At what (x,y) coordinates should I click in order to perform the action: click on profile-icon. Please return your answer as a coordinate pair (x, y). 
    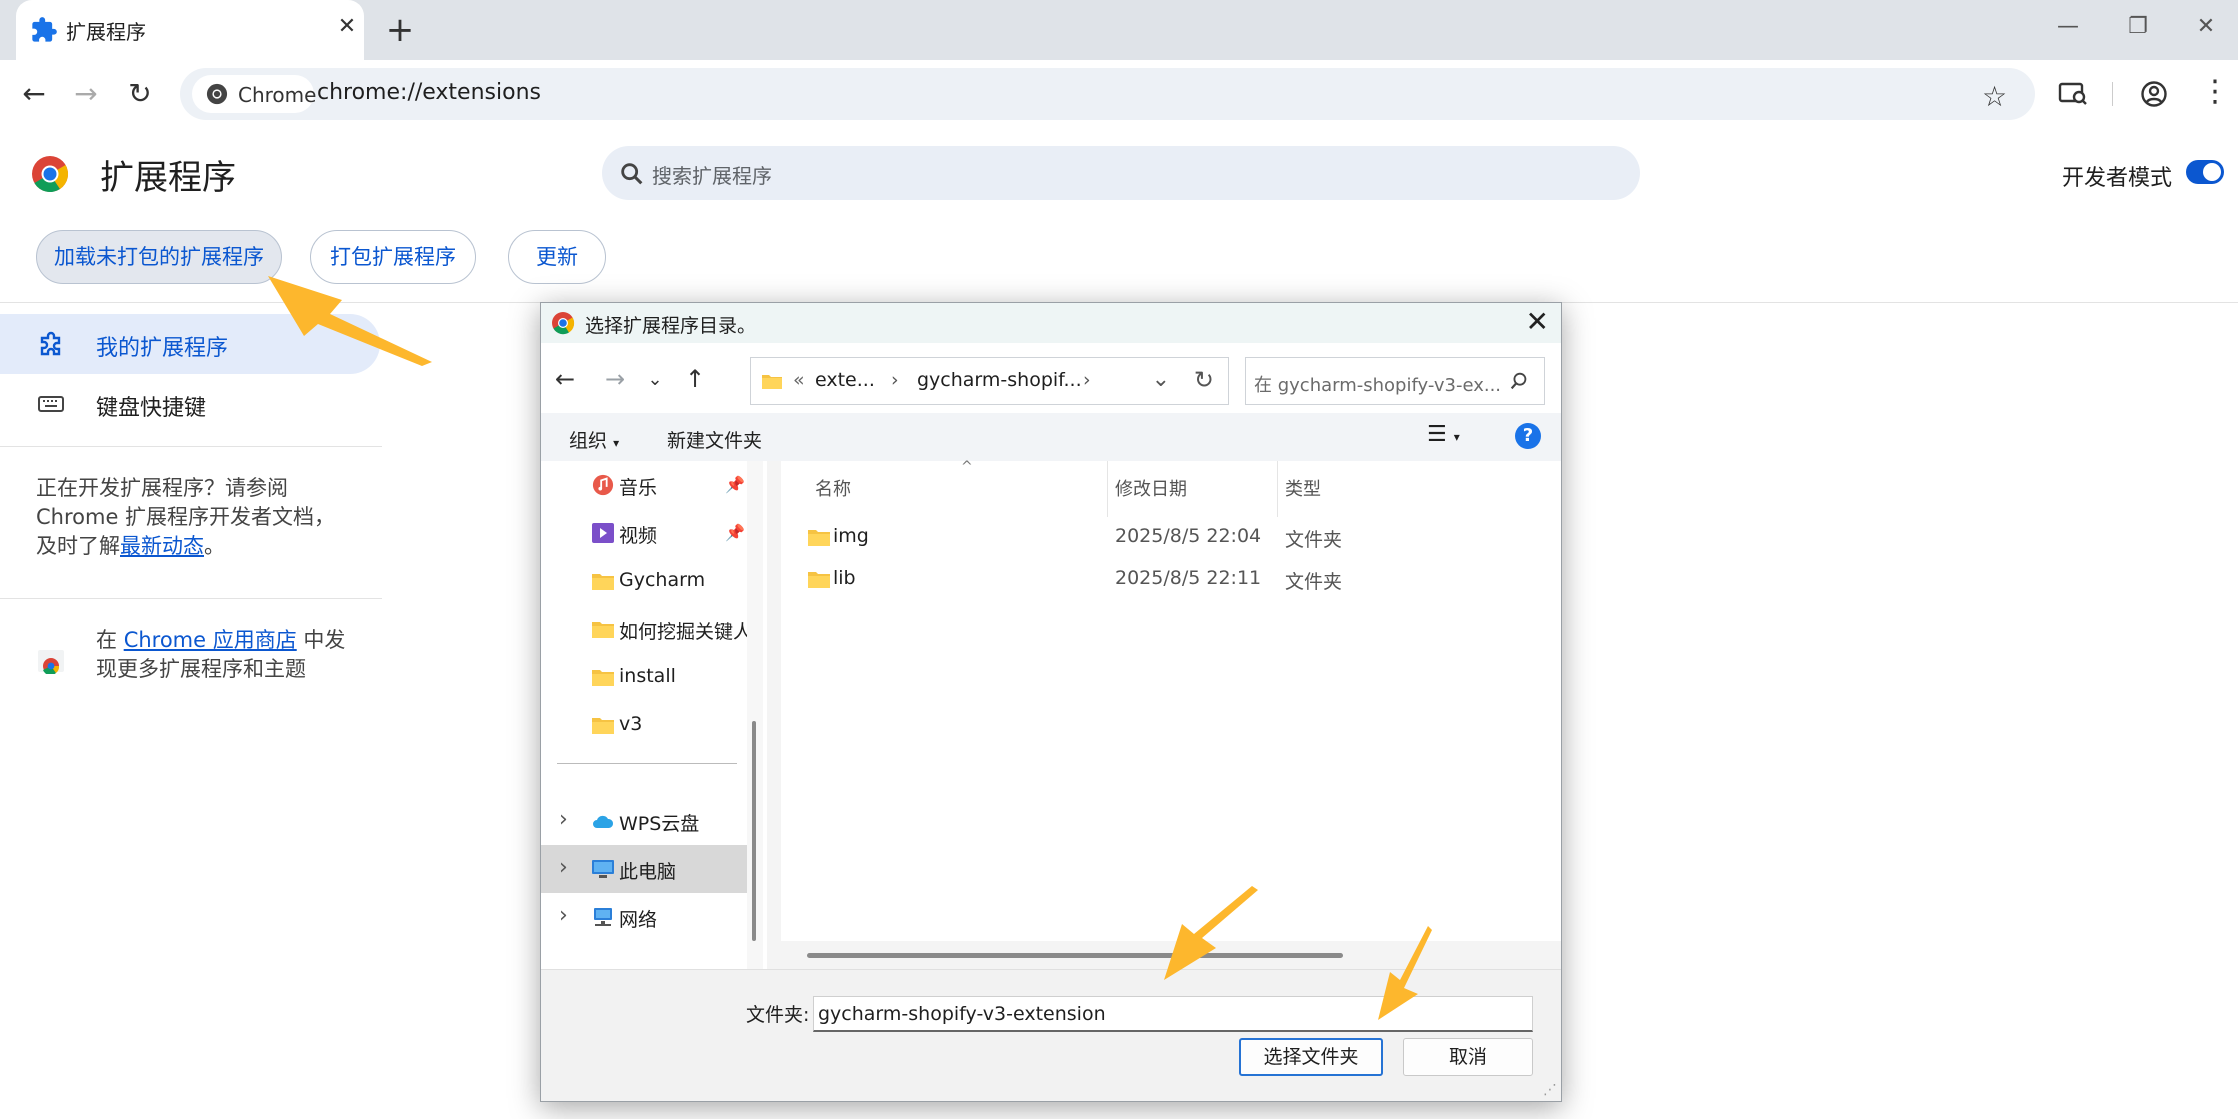
    Looking at the image, I should click on (2154, 94).